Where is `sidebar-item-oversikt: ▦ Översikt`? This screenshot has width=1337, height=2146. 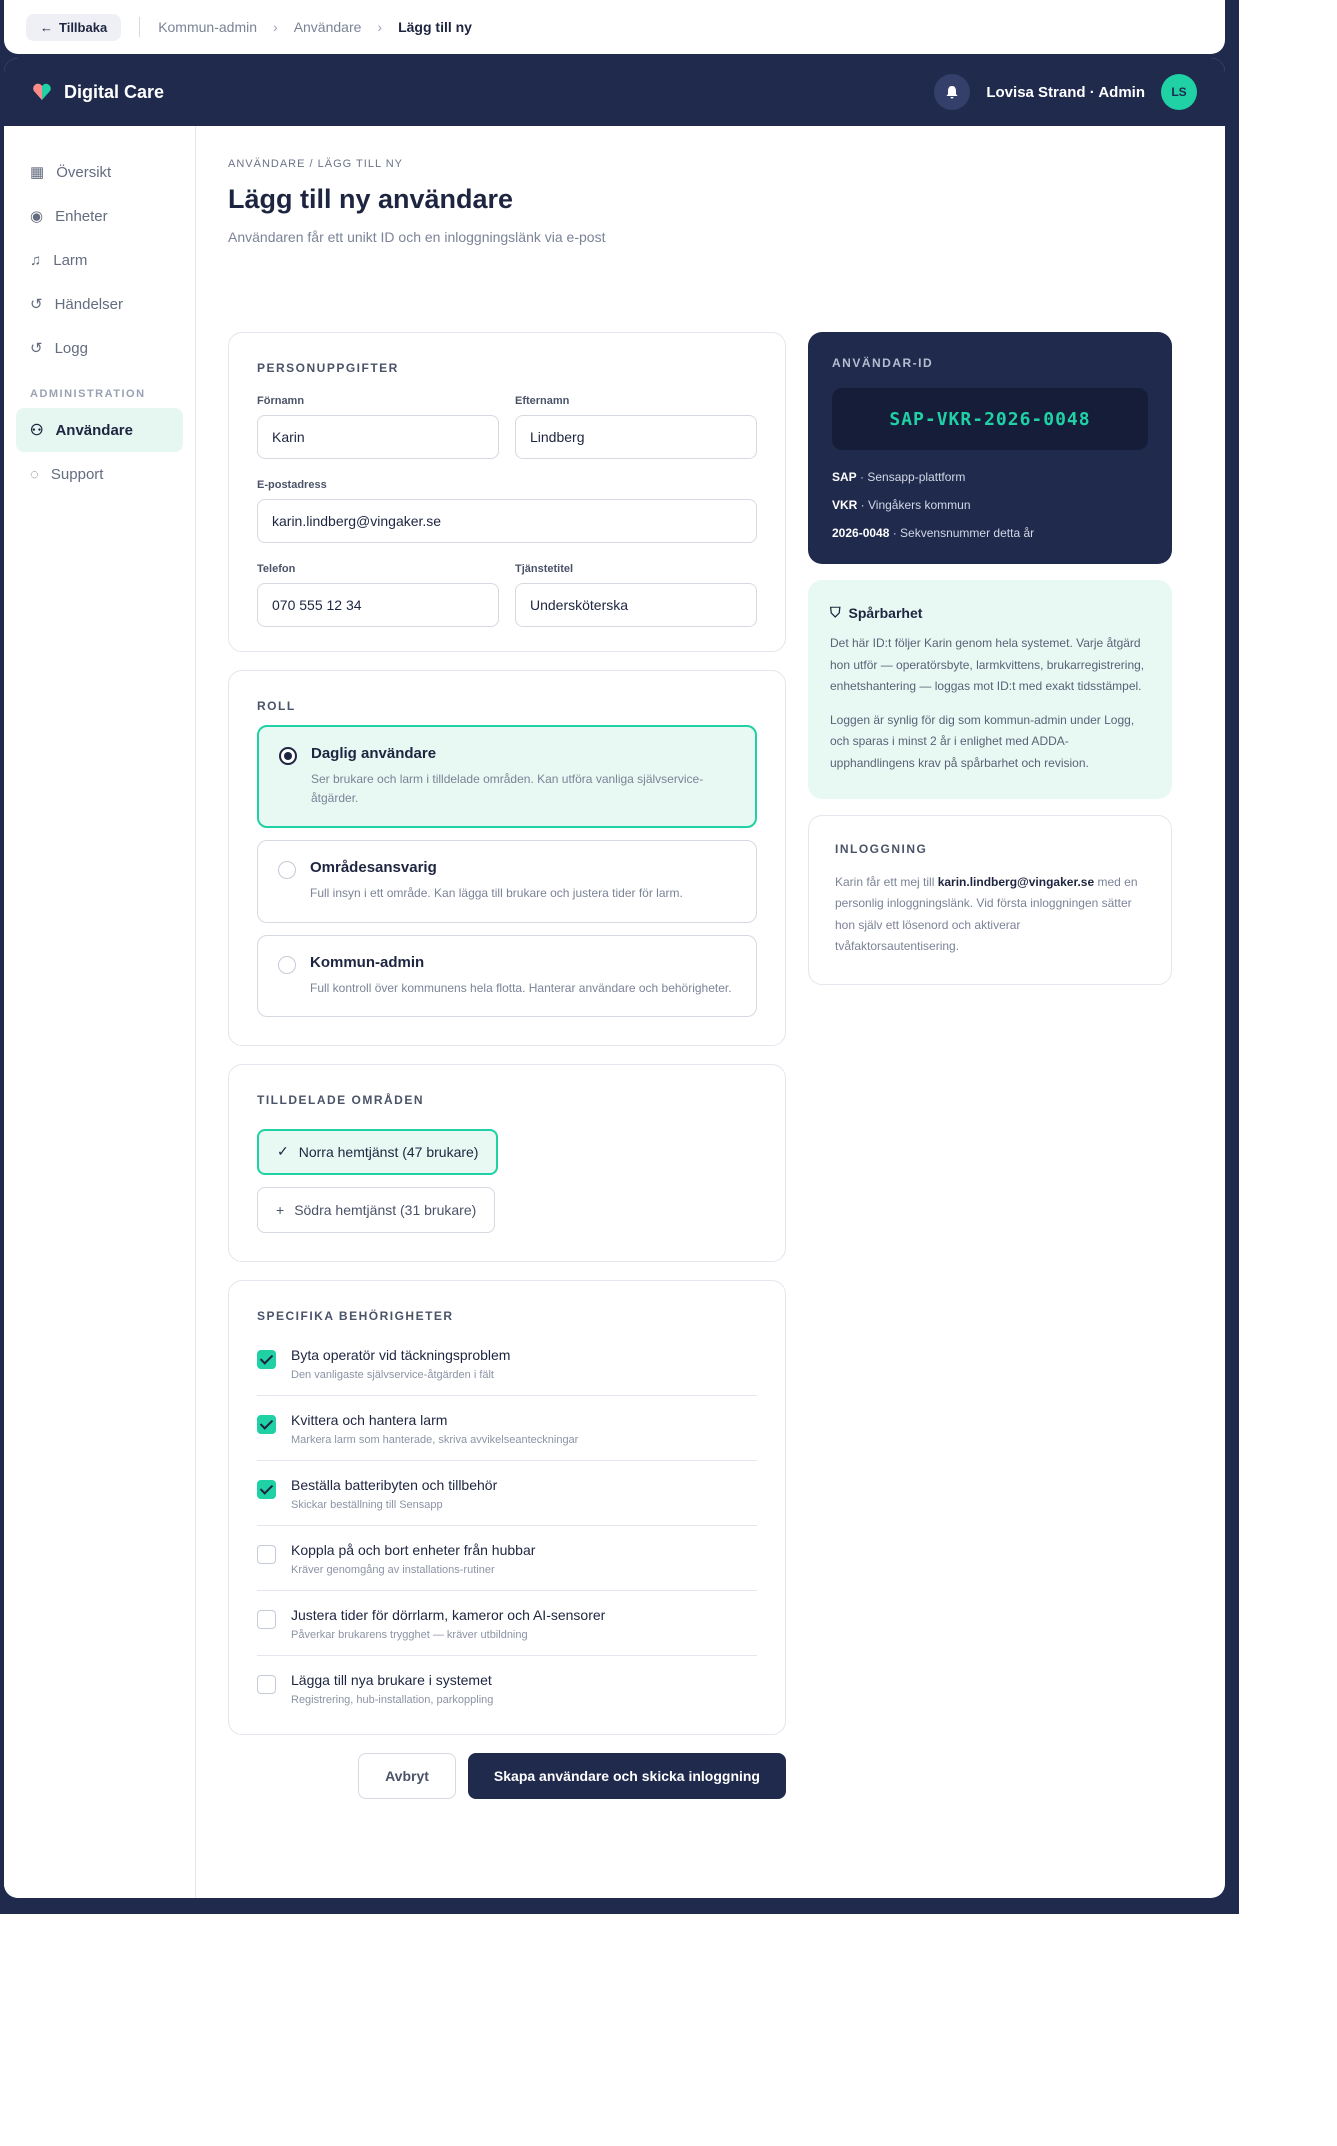
sidebar-item-oversikt: ▦ Översikt is located at coordinates (99, 172).